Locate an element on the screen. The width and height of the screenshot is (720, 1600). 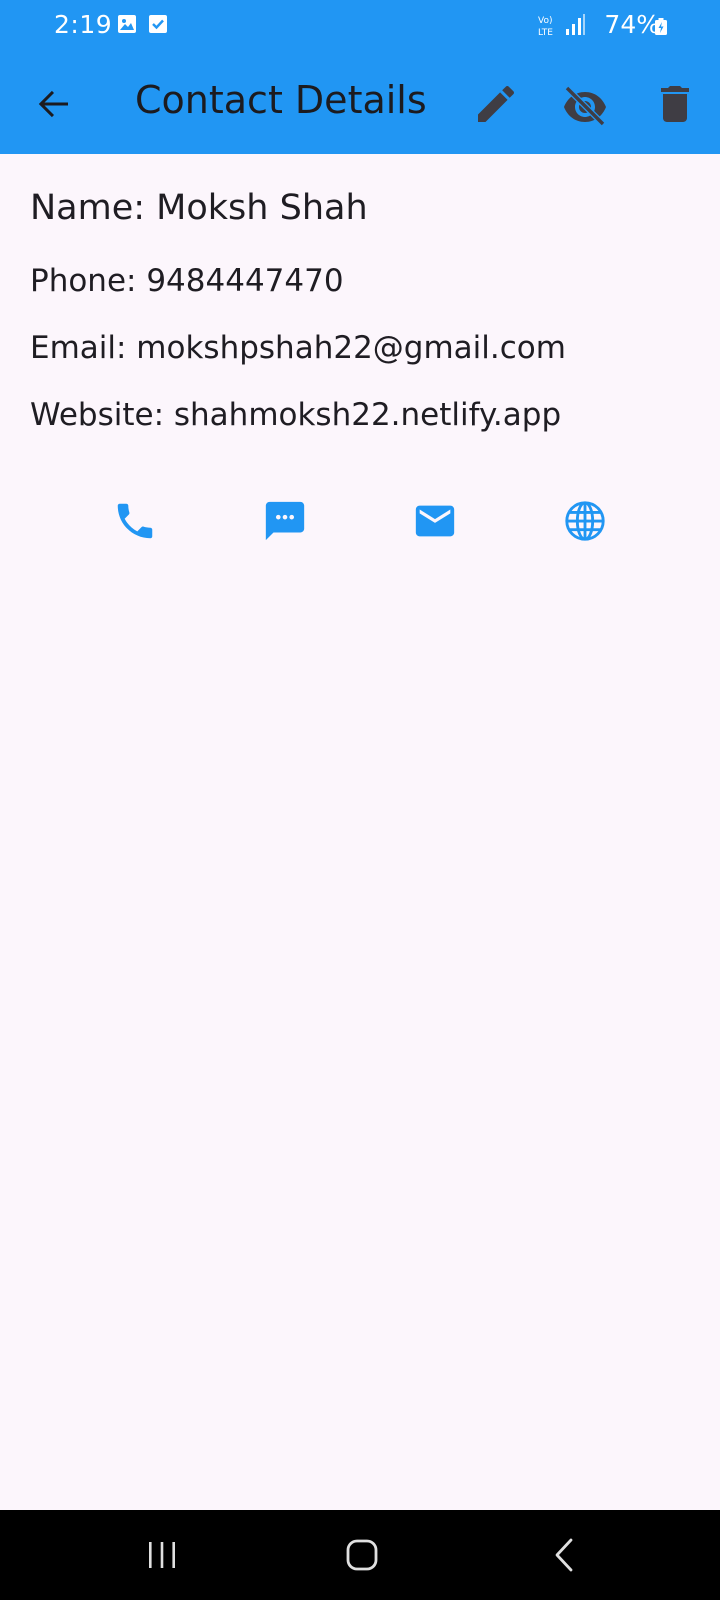
back-icon is located at coordinates (565, 1555).